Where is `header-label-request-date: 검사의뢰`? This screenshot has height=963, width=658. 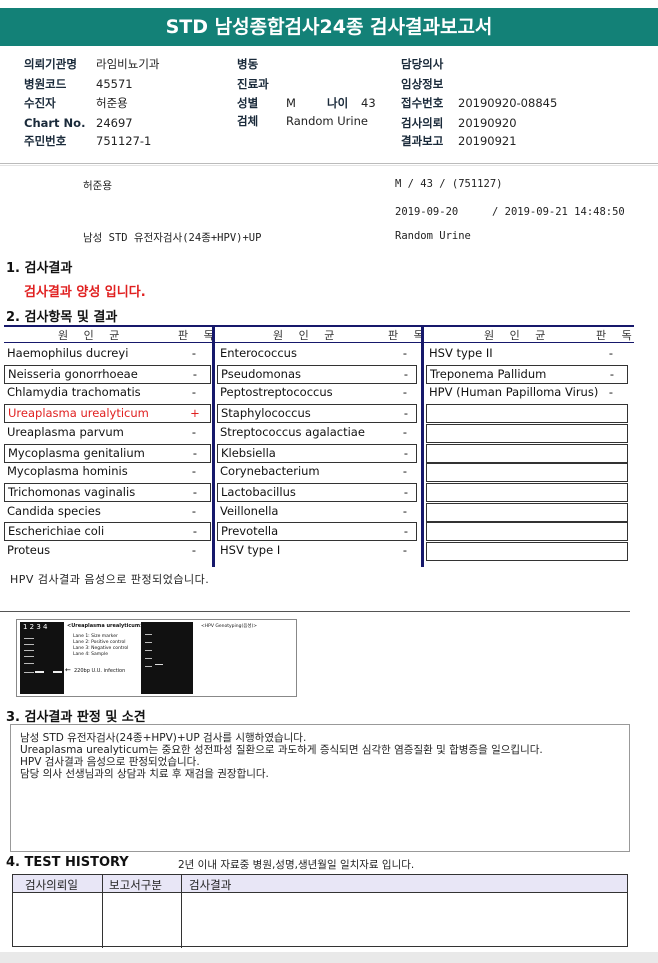
header-label-request-date: 검사의뢰 is located at coordinates (422, 123).